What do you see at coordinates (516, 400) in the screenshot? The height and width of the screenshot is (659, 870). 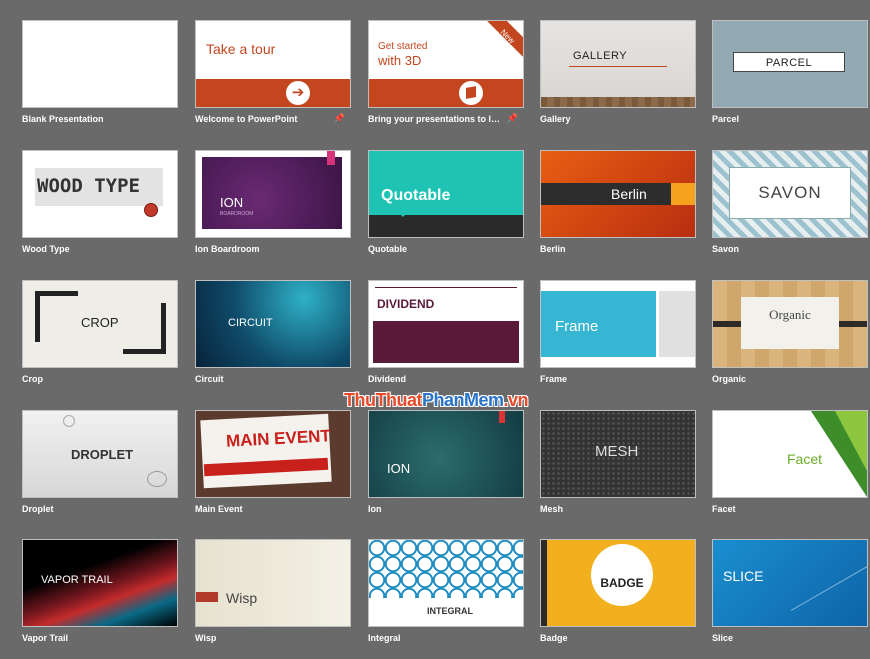 I see `watermark-part-3: .vn` at bounding box center [516, 400].